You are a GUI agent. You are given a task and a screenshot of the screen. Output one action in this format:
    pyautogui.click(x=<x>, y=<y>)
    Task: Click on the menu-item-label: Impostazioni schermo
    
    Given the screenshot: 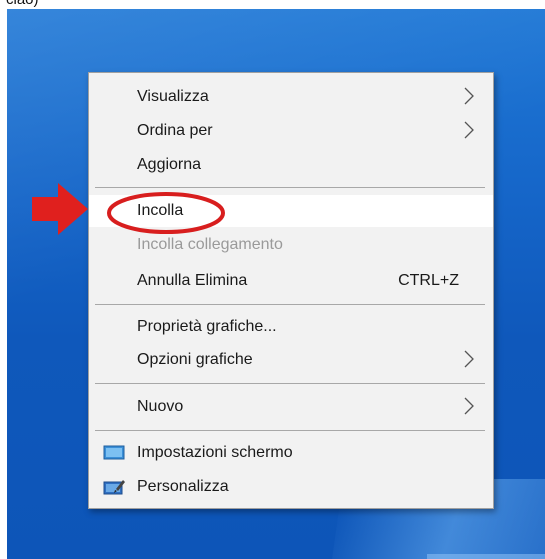 What is the action you would take?
    pyautogui.click(x=215, y=452)
    